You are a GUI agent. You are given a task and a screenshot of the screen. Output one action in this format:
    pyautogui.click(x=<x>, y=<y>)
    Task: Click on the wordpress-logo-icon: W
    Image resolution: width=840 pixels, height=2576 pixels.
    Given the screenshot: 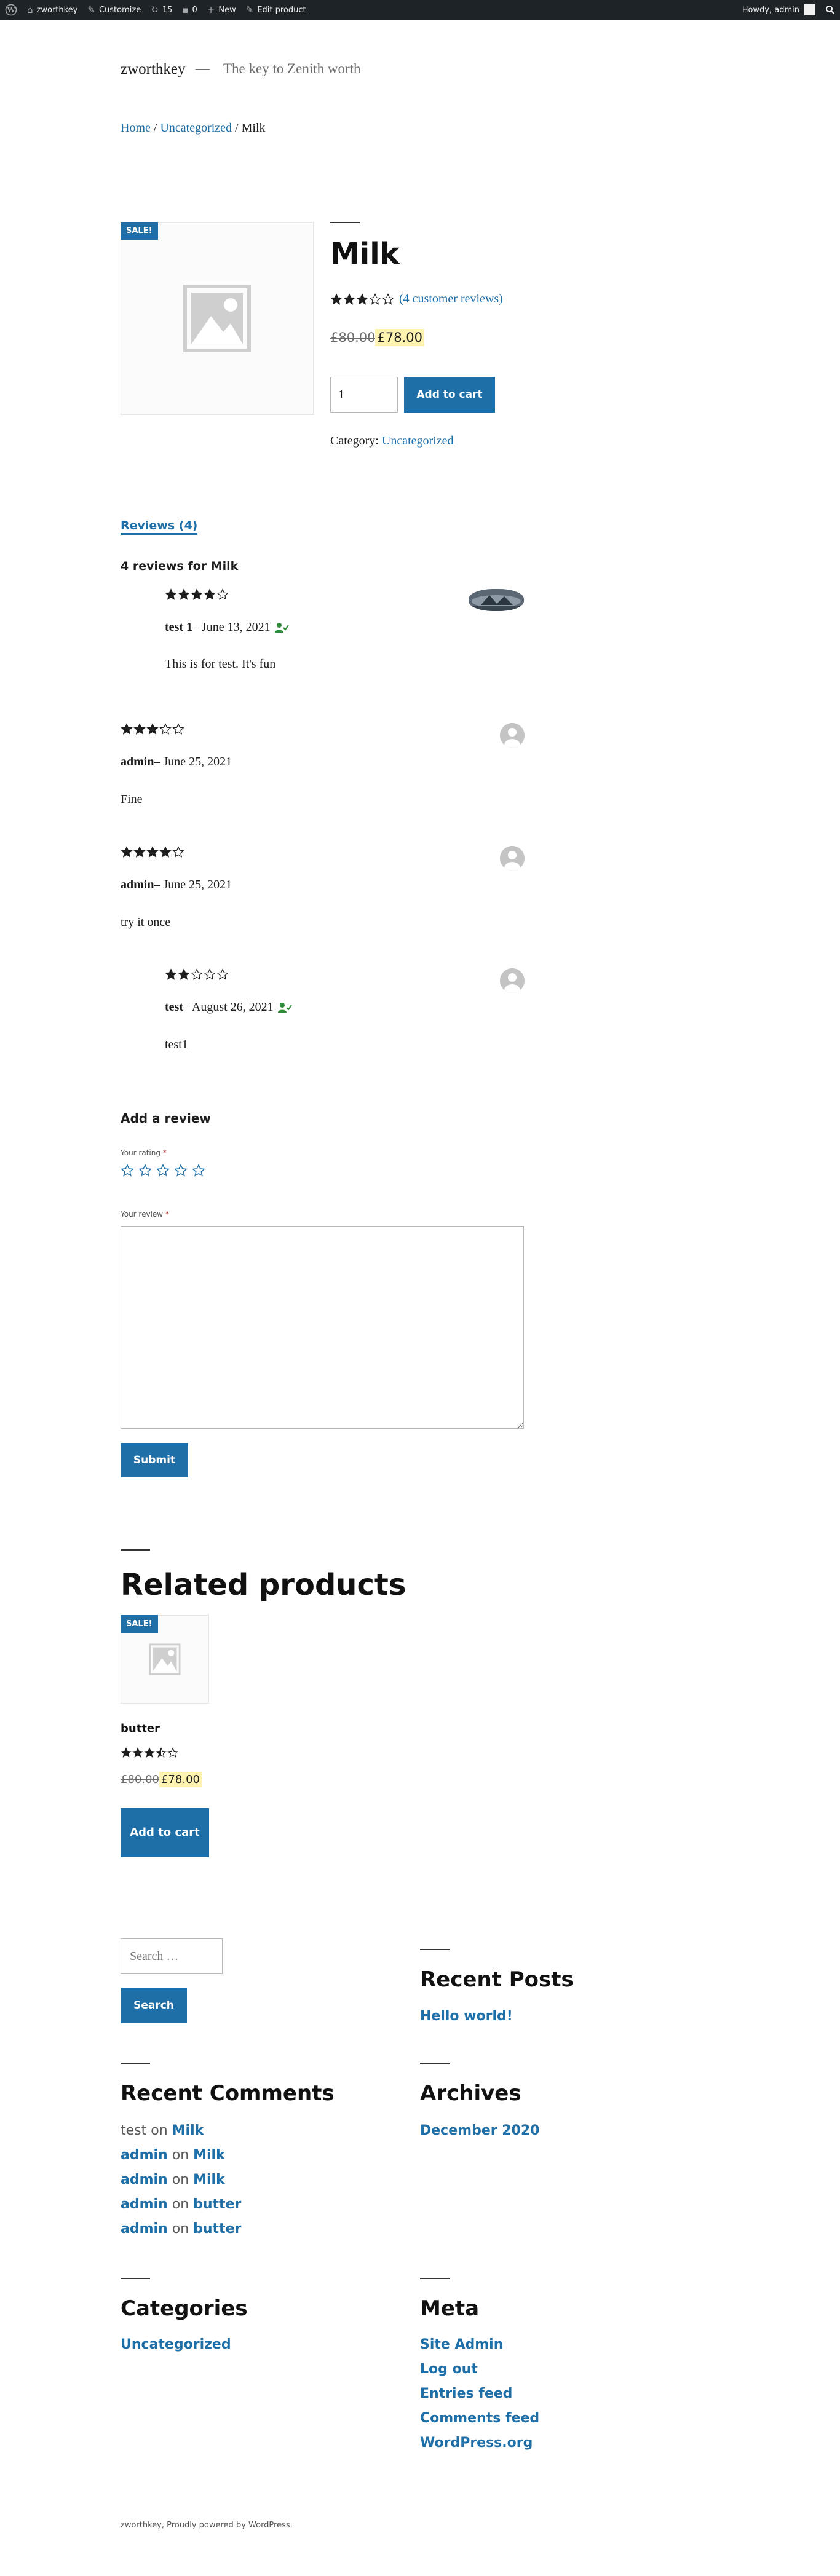 What is the action you would take?
    pyautogui.click(x=11, y=10)
    